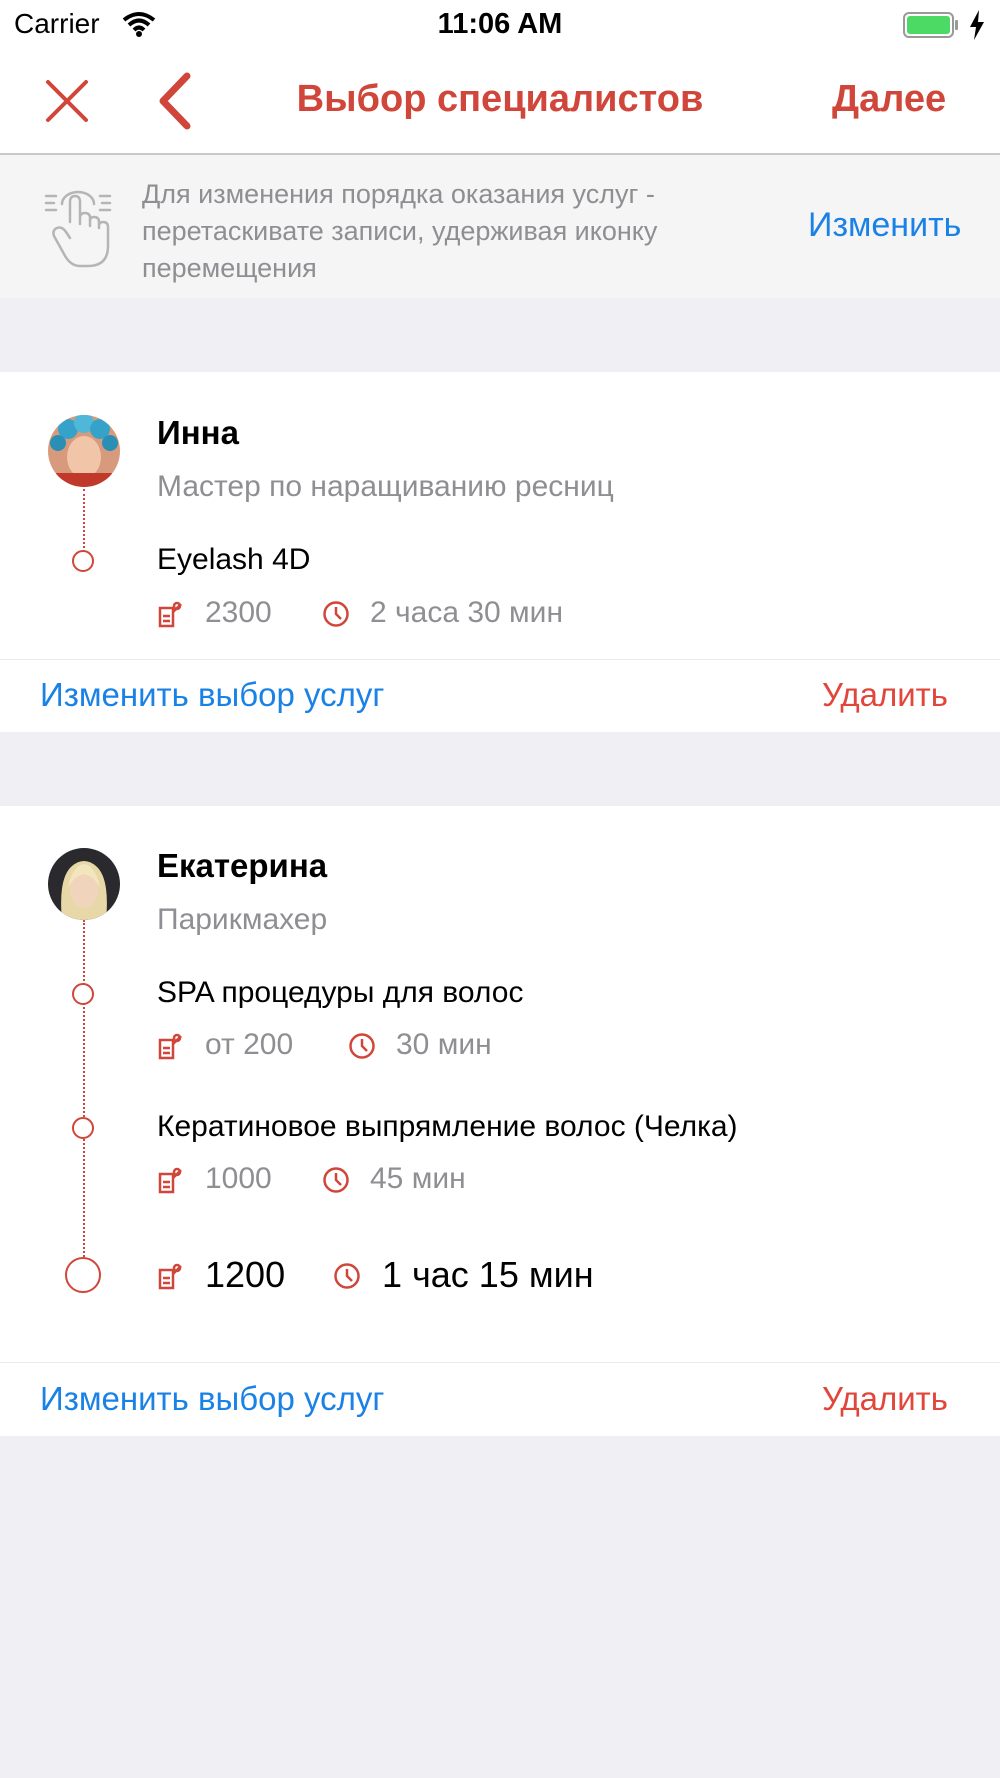 The height and width of the screenshot is (1778, 1000). I want to click on service-price: от 200, so click(249, 1044).